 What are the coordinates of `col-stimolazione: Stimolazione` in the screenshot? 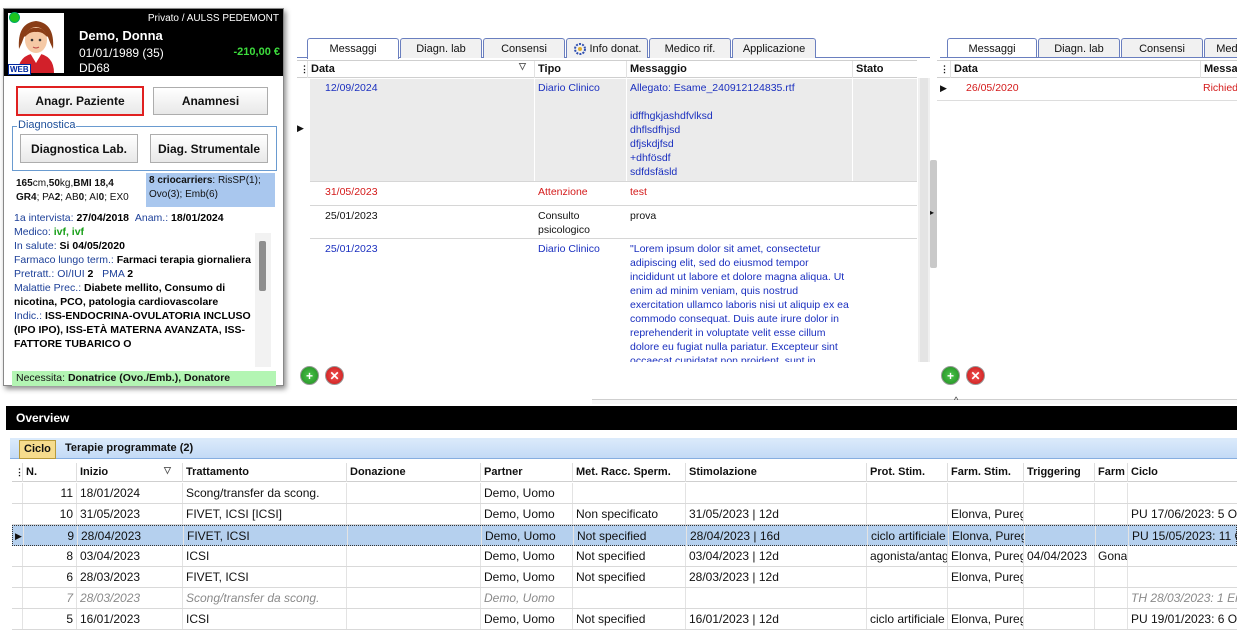 It's located at (775, 472).